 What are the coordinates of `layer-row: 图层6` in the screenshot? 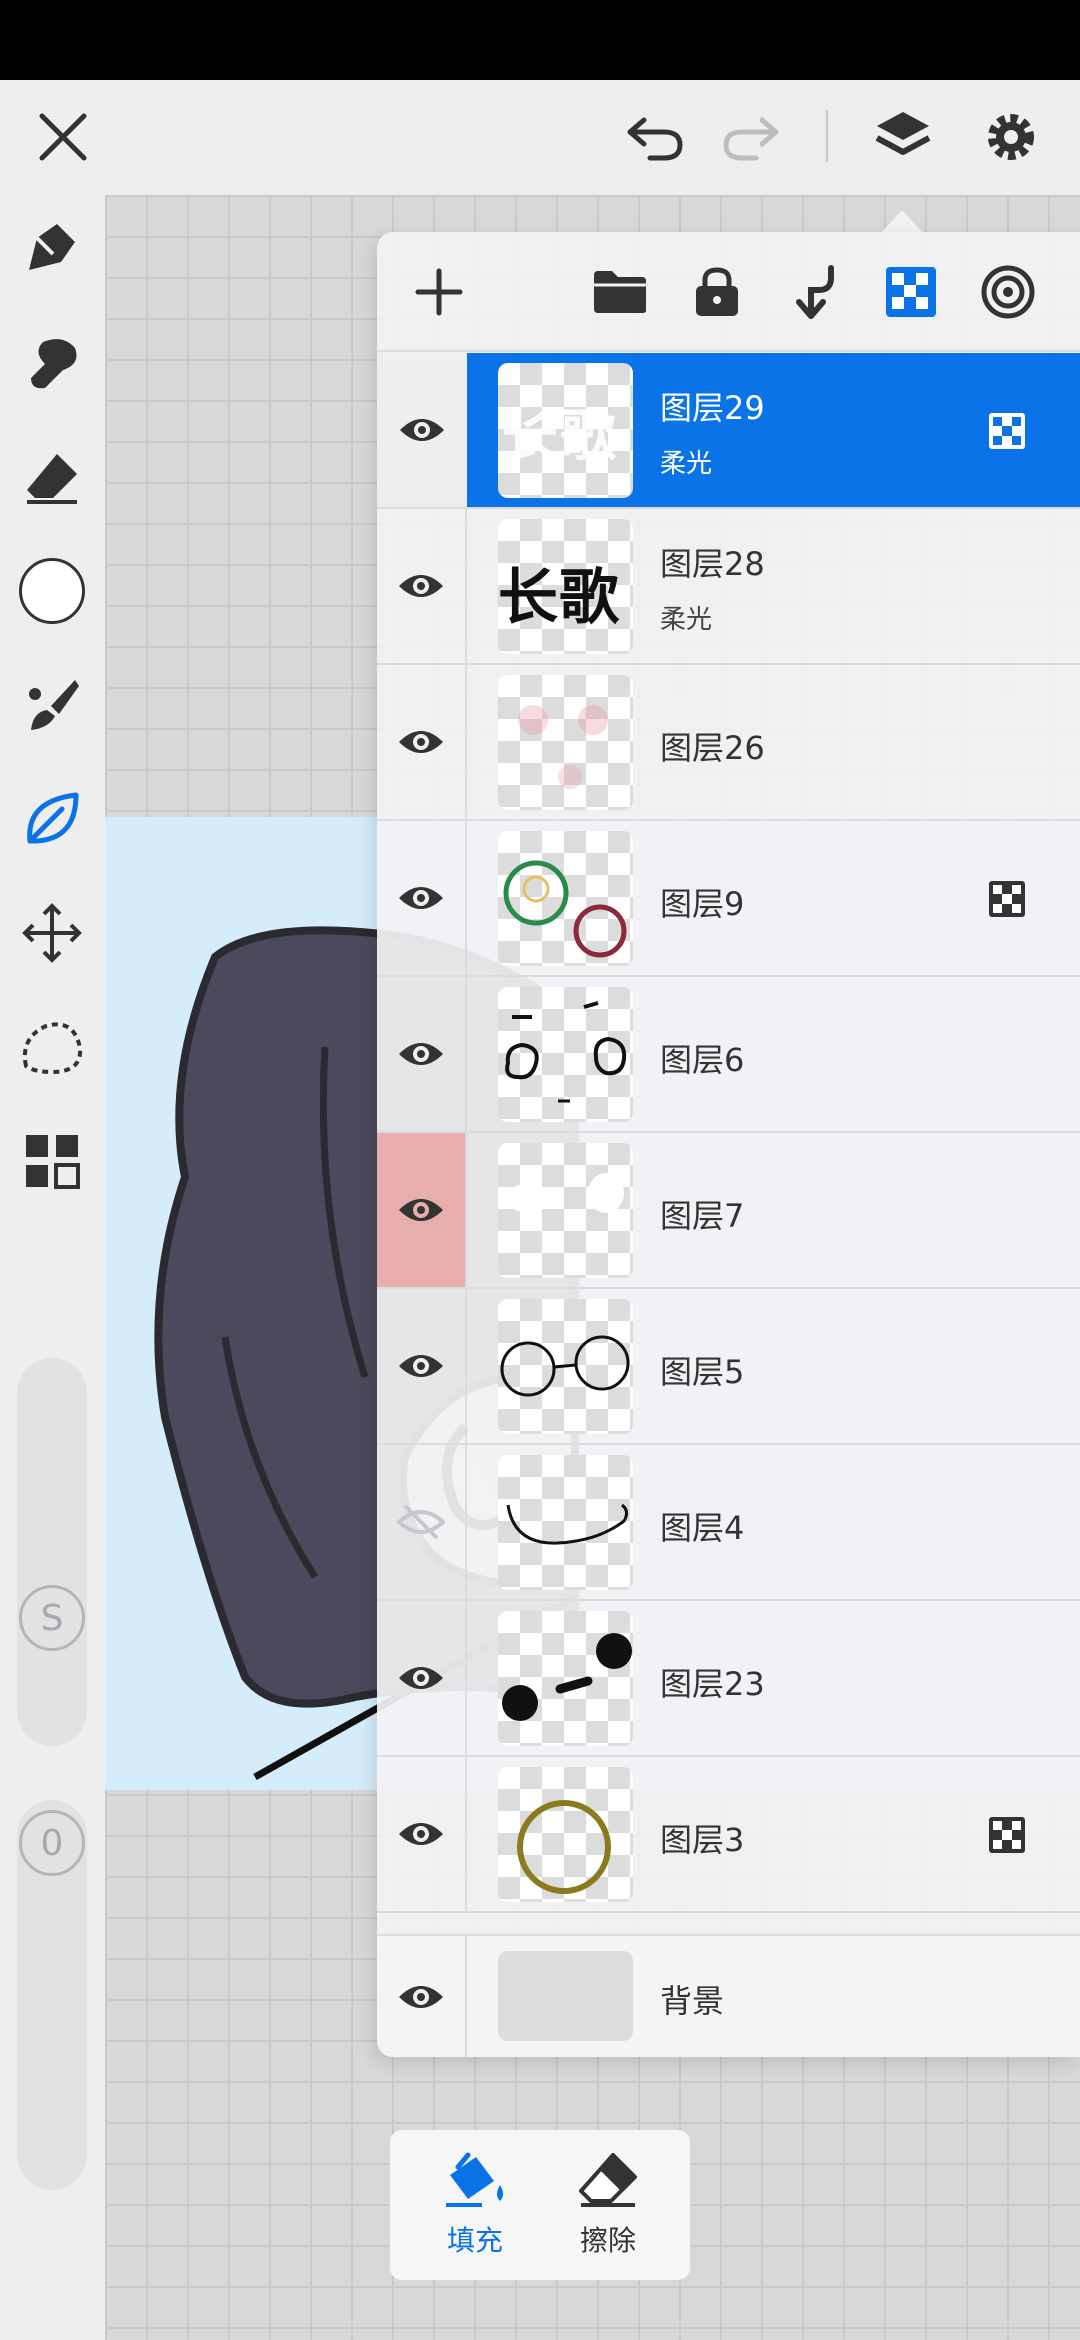 It's located at (728, 1055).